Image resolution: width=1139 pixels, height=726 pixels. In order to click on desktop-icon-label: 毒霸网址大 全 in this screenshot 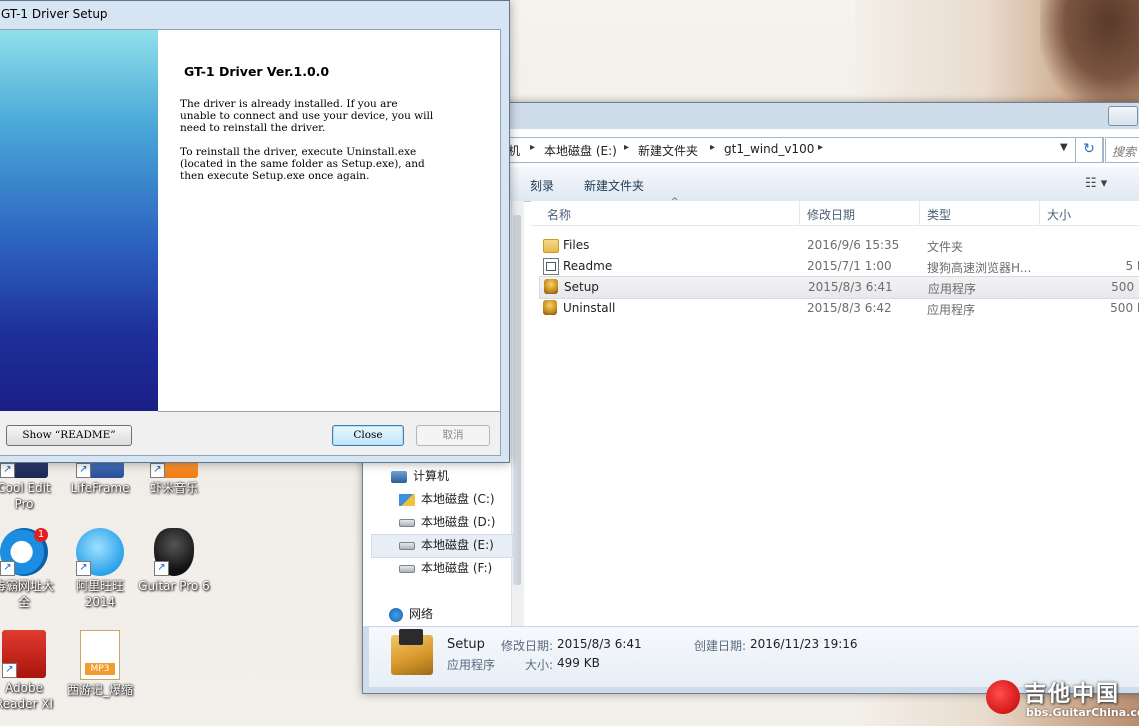, I will do `click(27, 594)`.